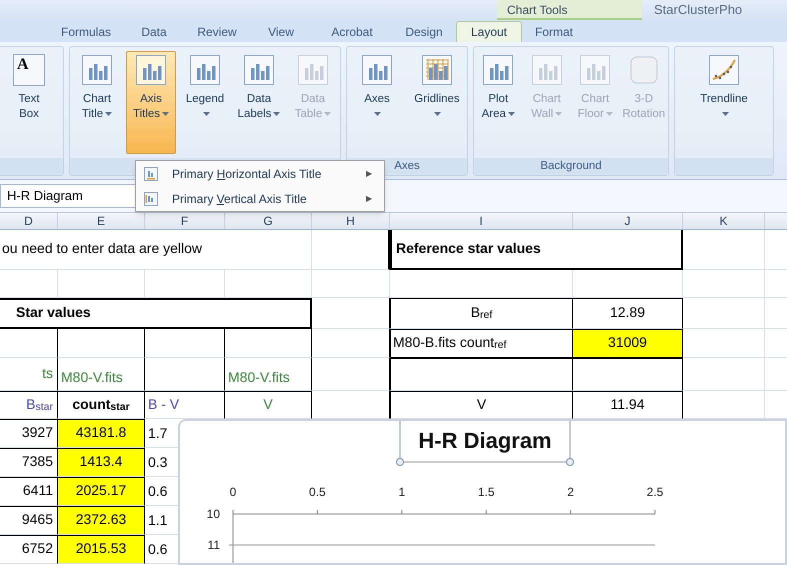 This screenshot has height=565, width=787. Describe the element at coordinates (29, 102) in the screenshot. I see `ribbon-button: A Text Box` at that location.